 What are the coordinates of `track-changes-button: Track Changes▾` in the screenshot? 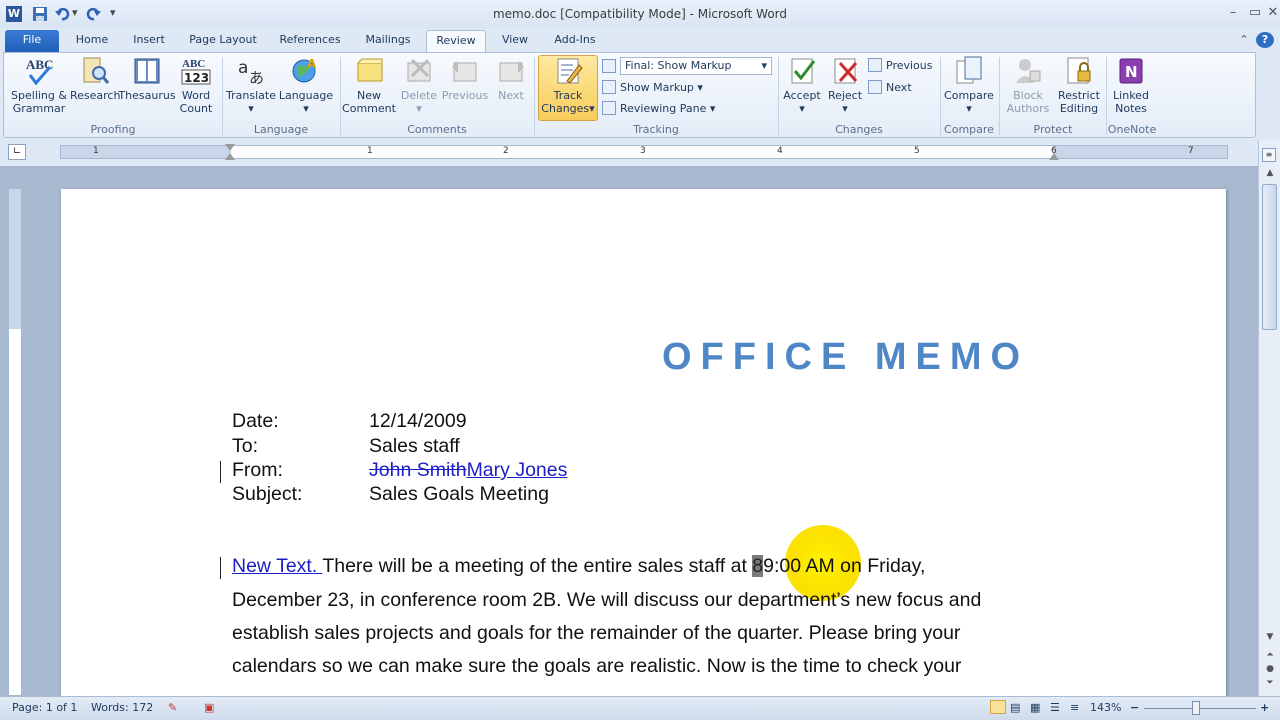 It's located at (568, 85).